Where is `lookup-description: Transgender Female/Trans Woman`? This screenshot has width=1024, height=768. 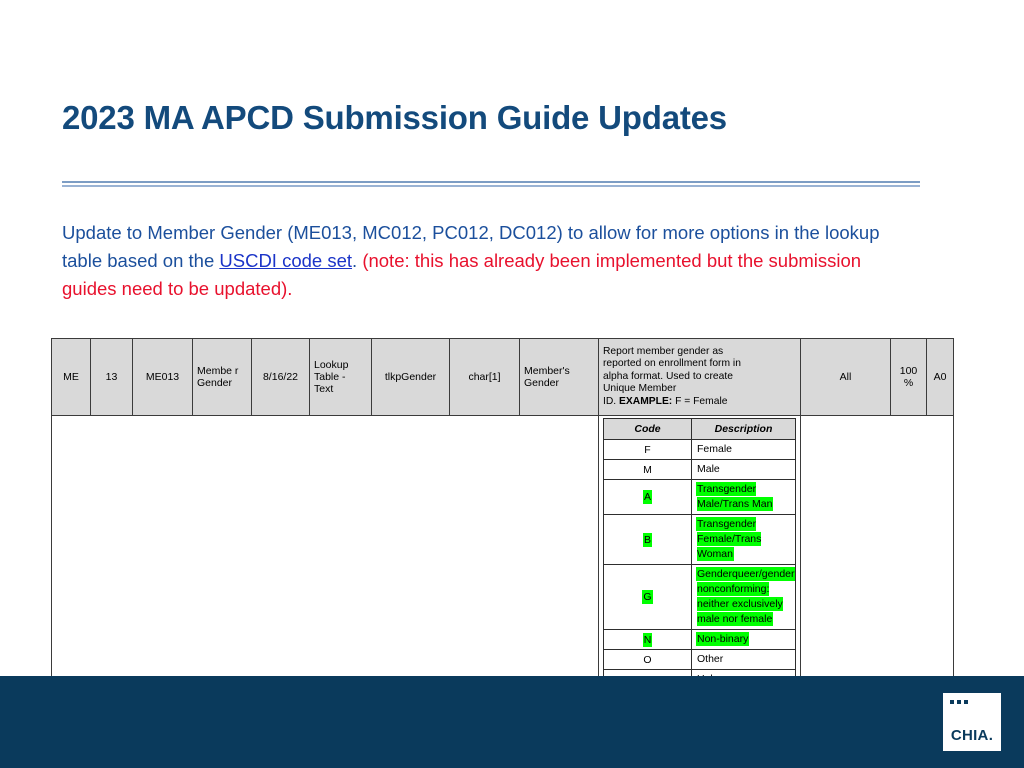 lookup-description: Transgender Female/Trans Woman is located at coordinates (743, 539).